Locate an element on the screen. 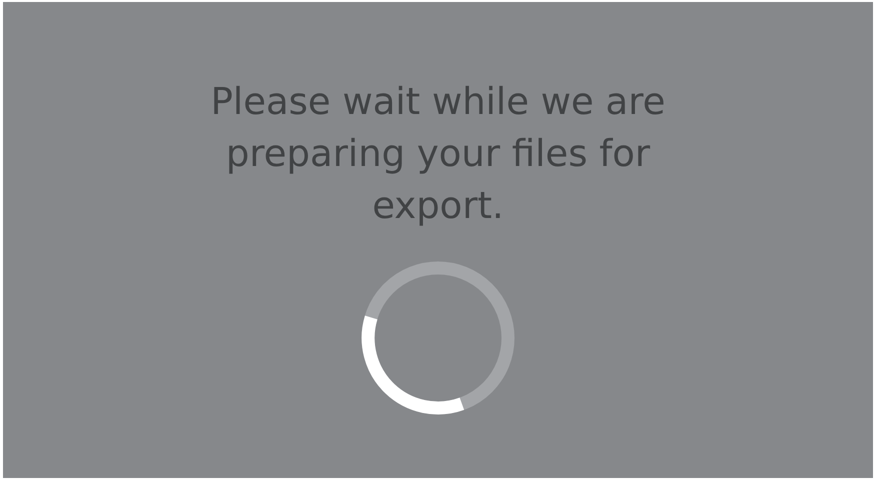 This screenshot has width=877, height=481. spinner-icon is located at coordinates (438, 338).